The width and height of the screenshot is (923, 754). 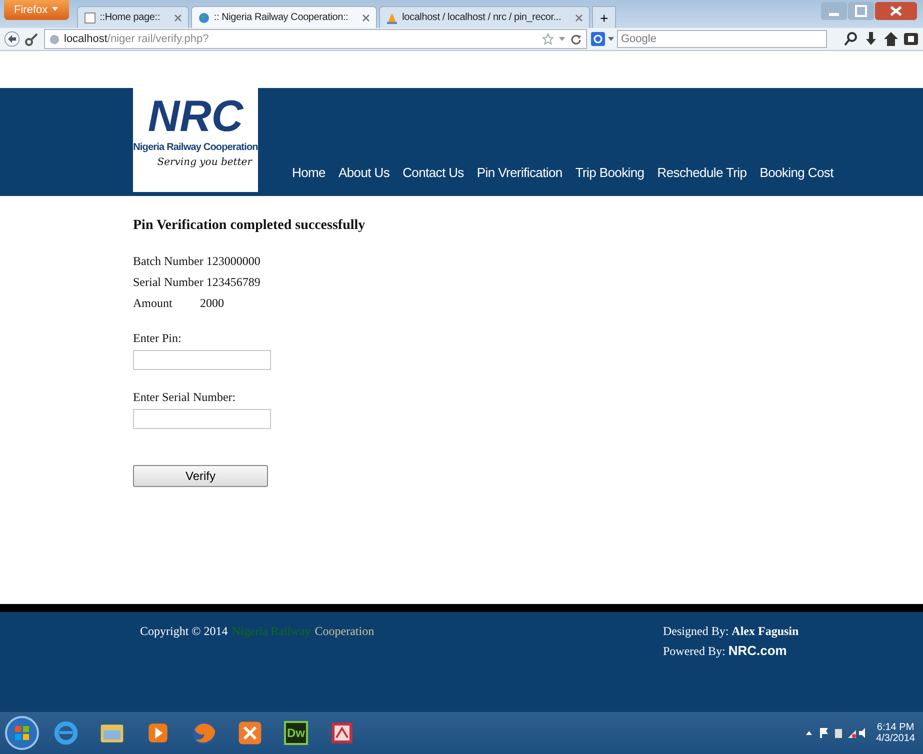 I want to click on detail-label: Batch Number, so click(x=168, y=261).